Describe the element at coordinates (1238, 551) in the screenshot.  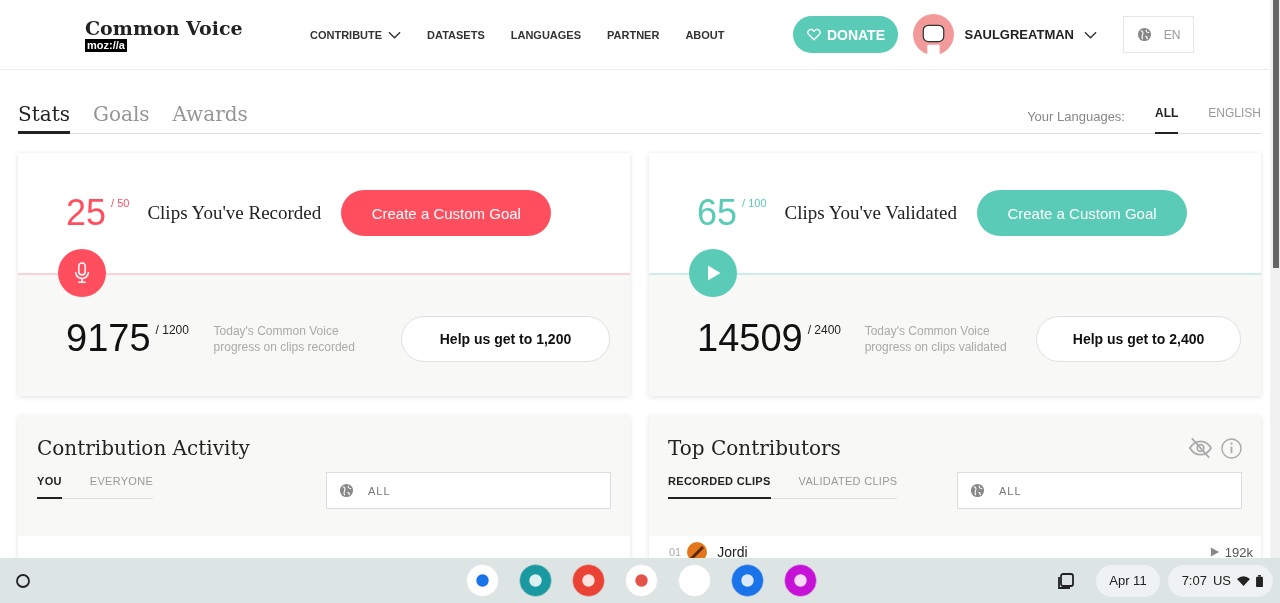
I see `clip-count: 192k` at that location.